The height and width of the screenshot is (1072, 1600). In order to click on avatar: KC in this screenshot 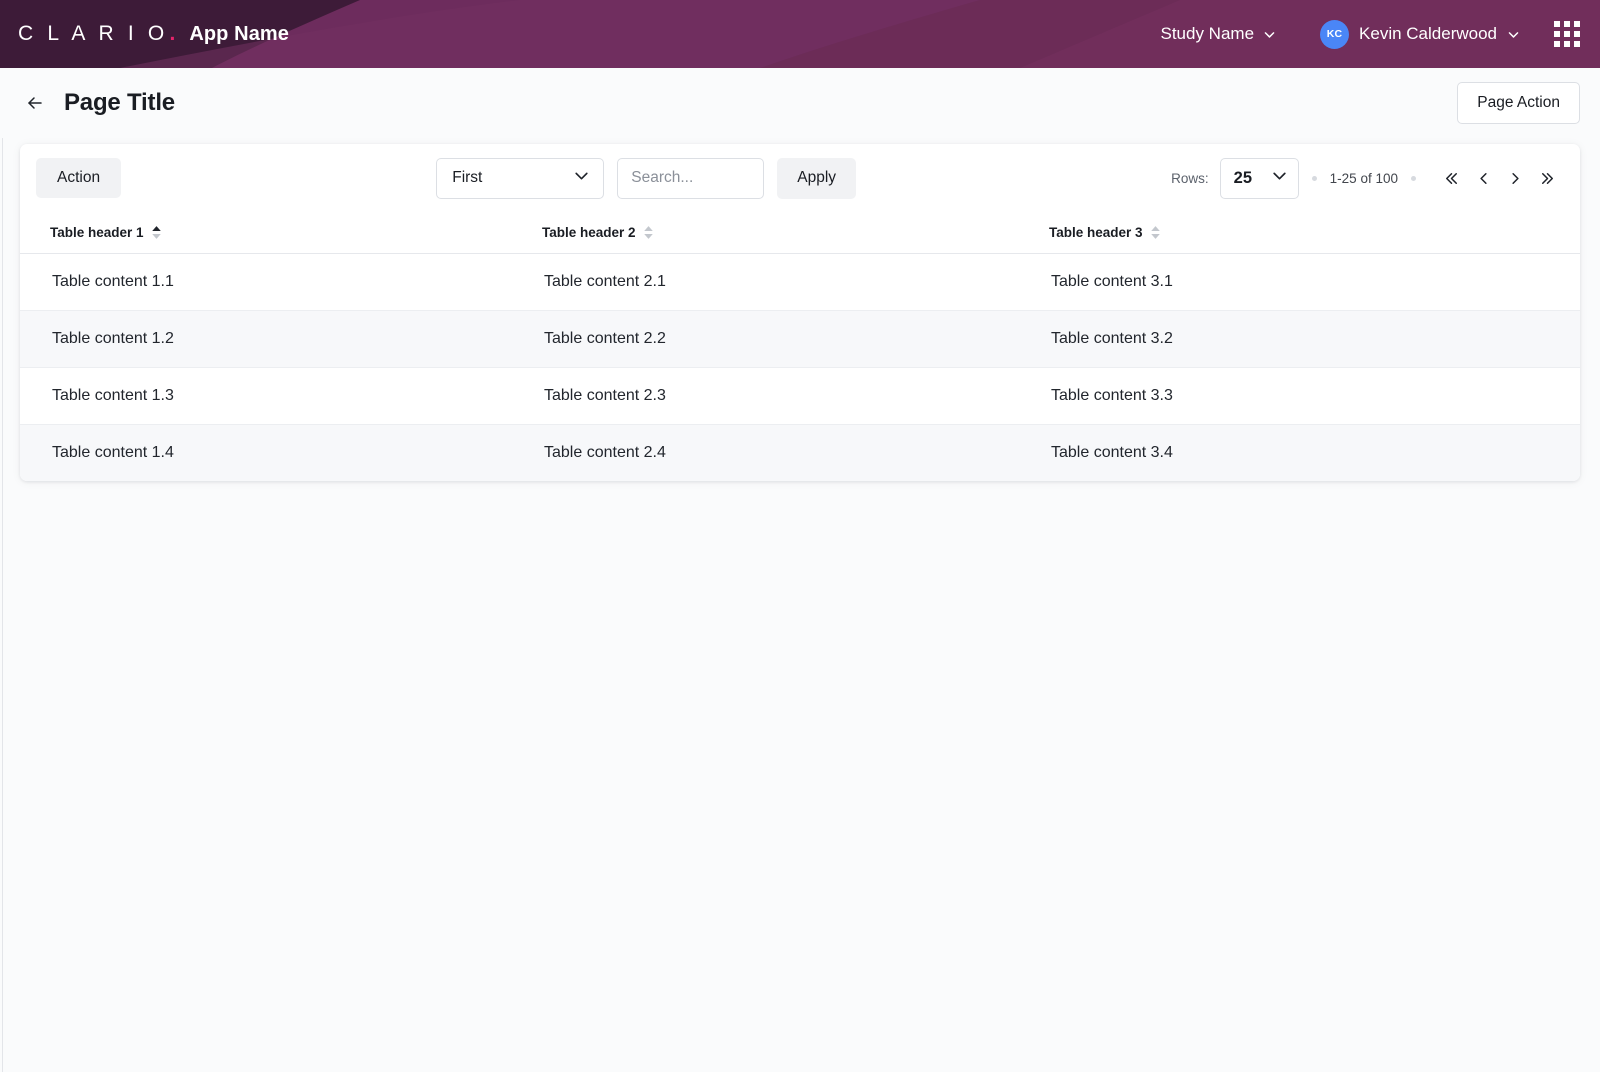, I will do `click(1335, 34)`.